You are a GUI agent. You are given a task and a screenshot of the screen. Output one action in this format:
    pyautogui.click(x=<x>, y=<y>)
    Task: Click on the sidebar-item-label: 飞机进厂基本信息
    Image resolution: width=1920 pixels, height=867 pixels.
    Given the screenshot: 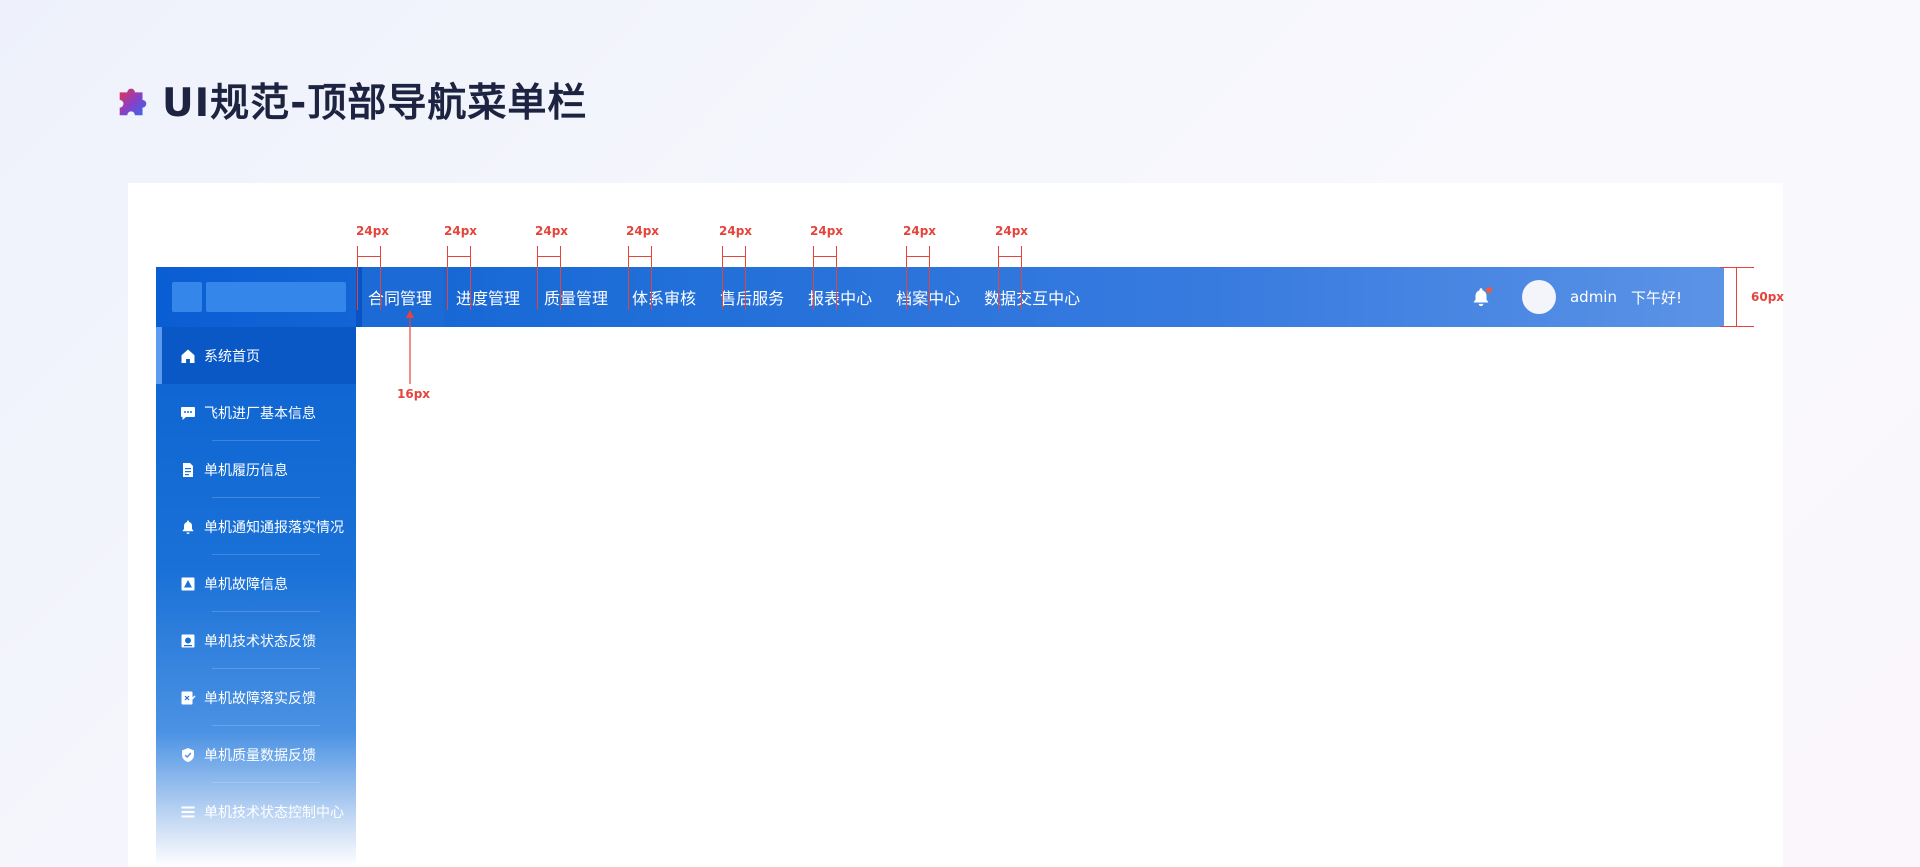 What is the action you would take?
    pyautogui.click(x=260, y=413)
    